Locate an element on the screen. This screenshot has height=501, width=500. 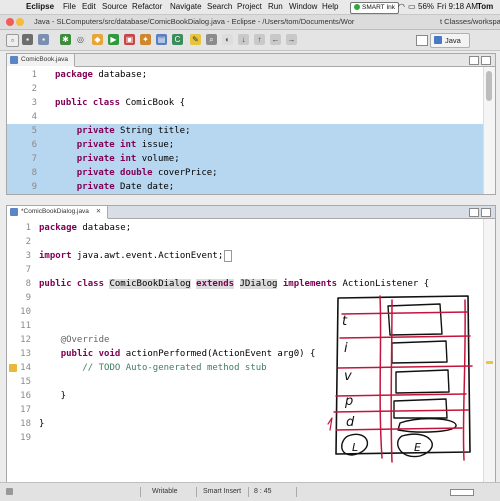
status-cursor-position: 8 : 45 is located at coordinates (263, 491).